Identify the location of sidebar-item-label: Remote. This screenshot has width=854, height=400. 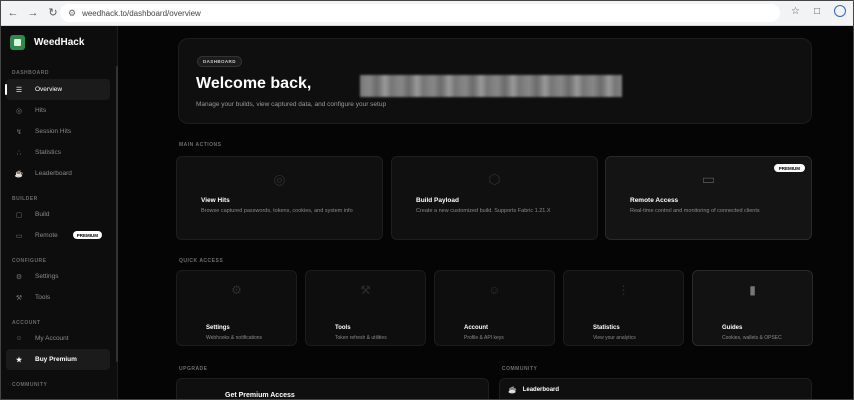
(46, 235).